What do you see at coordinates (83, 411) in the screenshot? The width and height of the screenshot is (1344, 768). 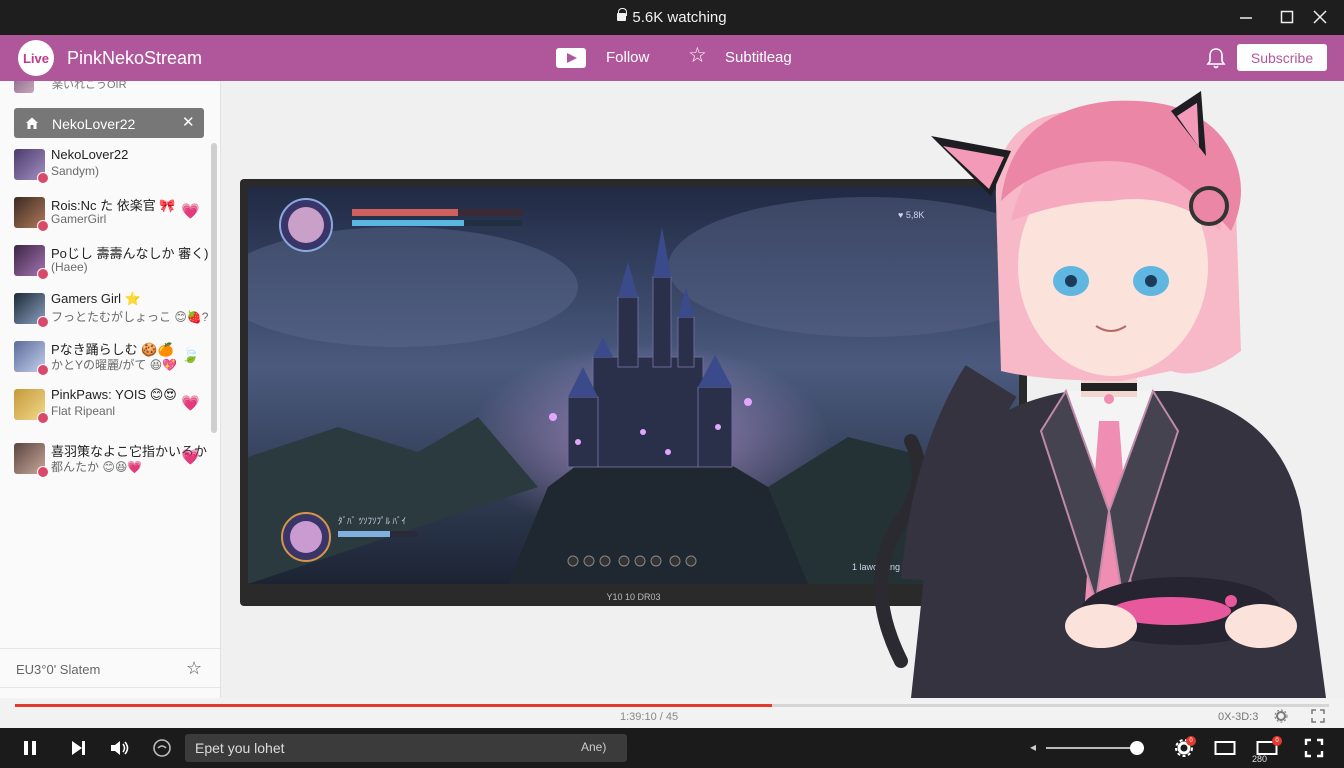 I see `chat-text: Flat Ripeanl` at bounding box center [83, 411].